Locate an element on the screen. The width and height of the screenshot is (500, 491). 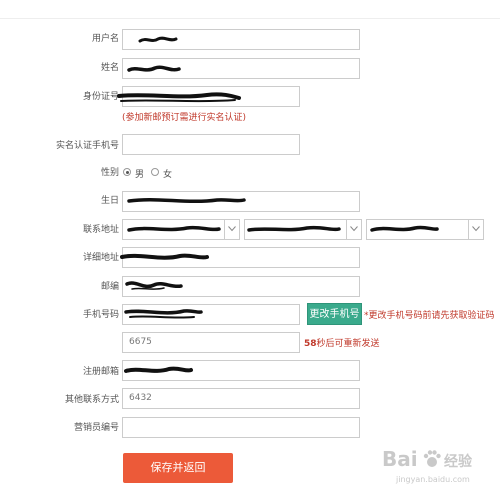
baidu-jingyan-watermark: Bai 经验 jingyan.baidu.com is located at coordinates (441, 469).